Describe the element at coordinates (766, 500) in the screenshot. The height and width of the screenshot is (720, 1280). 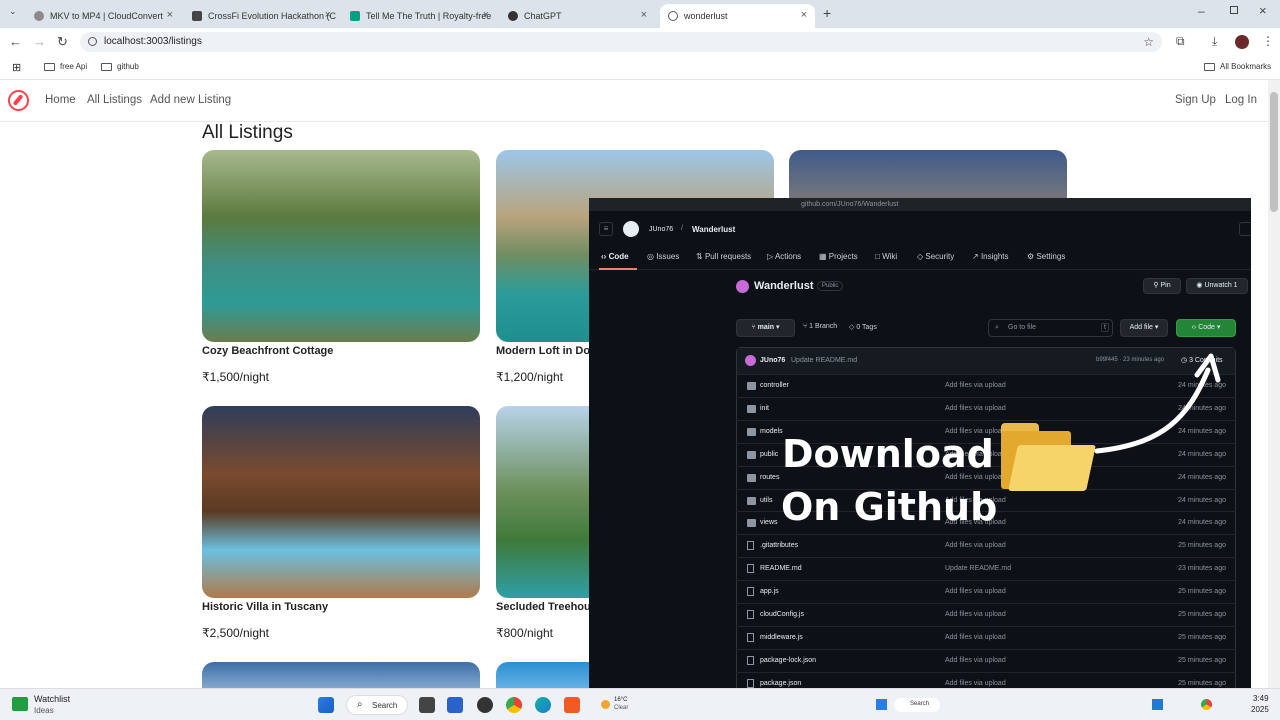
I see `file-name: utils` at that location.